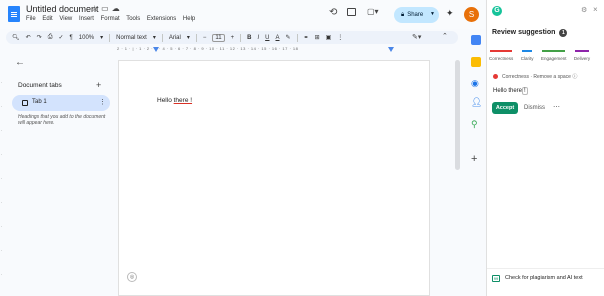  I want to click on suggestion-card-header: Correctness · Remove a space ⓘ, so click(535, 76).